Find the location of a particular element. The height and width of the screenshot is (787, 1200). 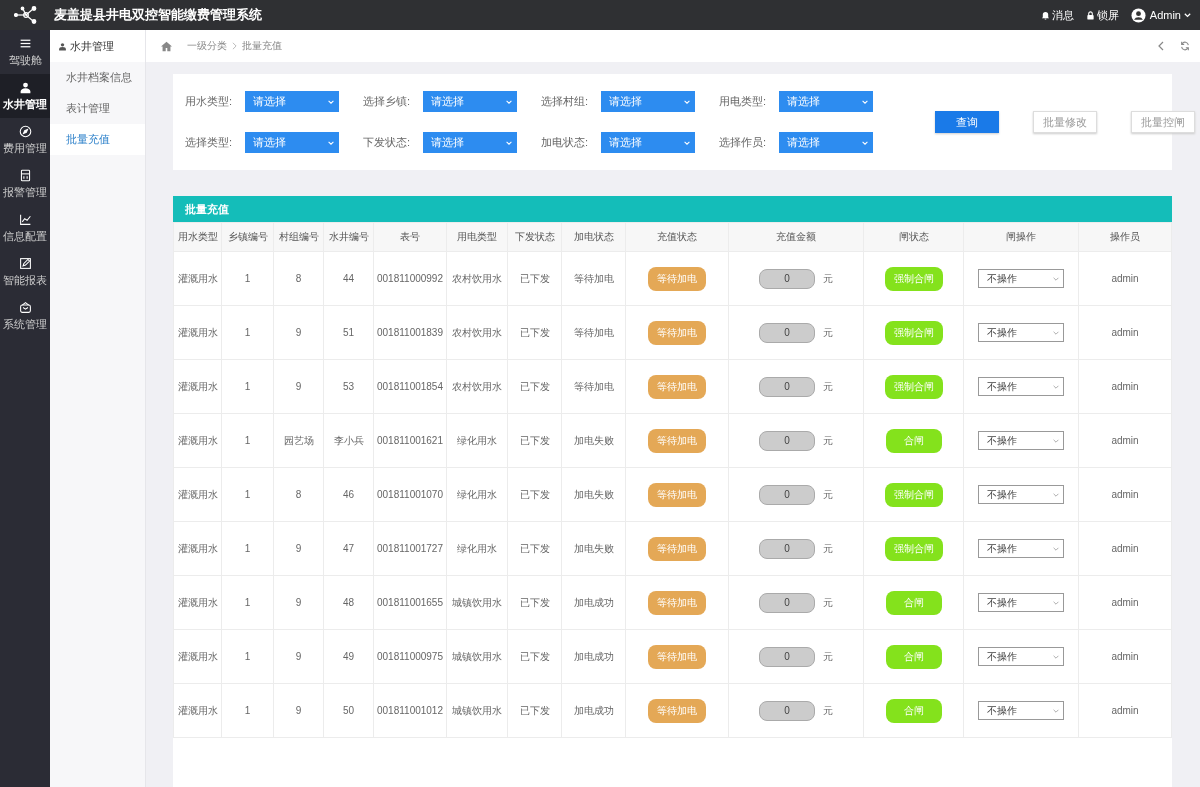

table-cell: 加电成功 is located at coordinates (593, 656).